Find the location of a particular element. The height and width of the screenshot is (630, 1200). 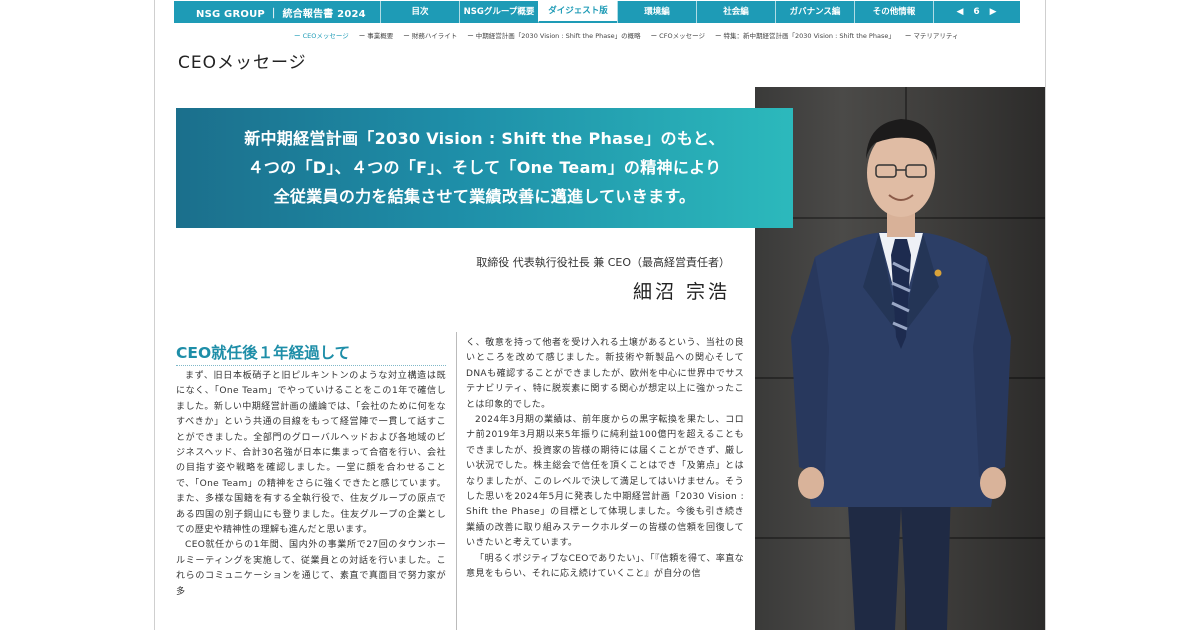

page-number: 6 is located at coordinates (976, 12).